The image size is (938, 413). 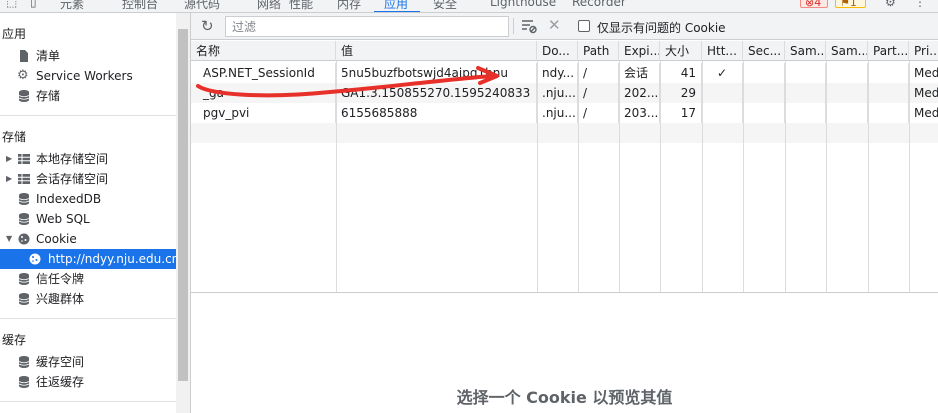 I want to click on section-header-cache: 缓存, so click(x=14, y=340).